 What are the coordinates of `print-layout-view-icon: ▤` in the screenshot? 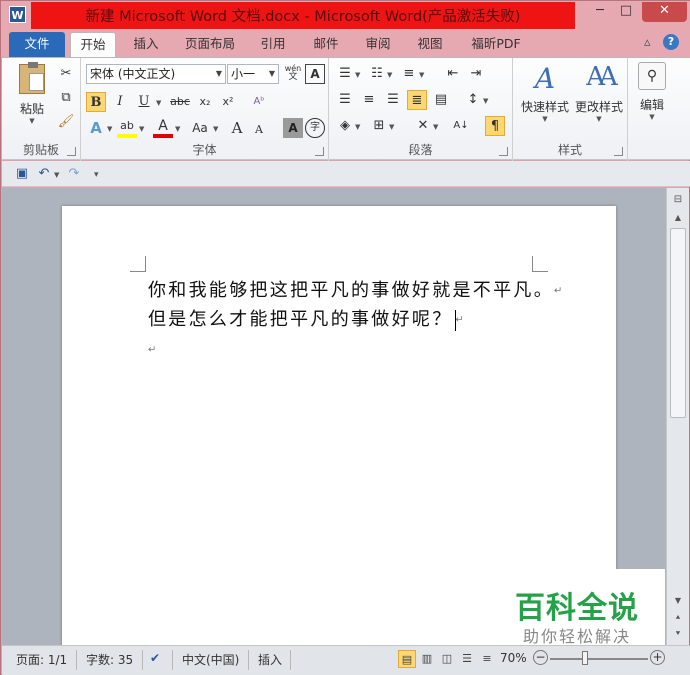 It's located at (407, 659).